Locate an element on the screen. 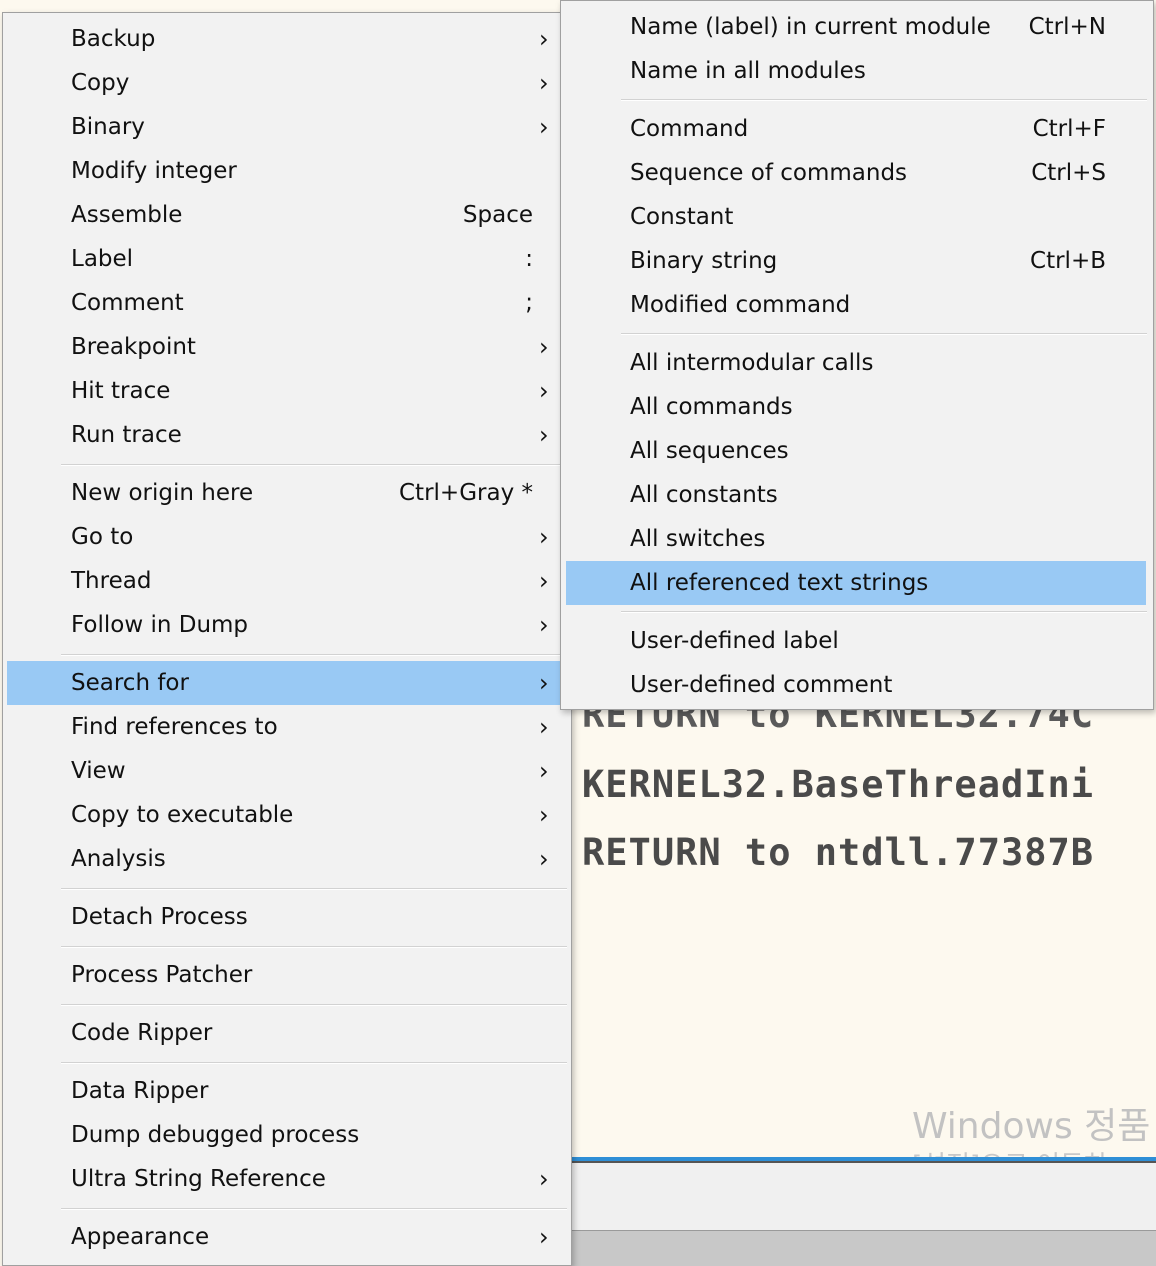 The image size is (1156, 1266). menu-item-label: Breakpoint is located at coordinates (133, 347).